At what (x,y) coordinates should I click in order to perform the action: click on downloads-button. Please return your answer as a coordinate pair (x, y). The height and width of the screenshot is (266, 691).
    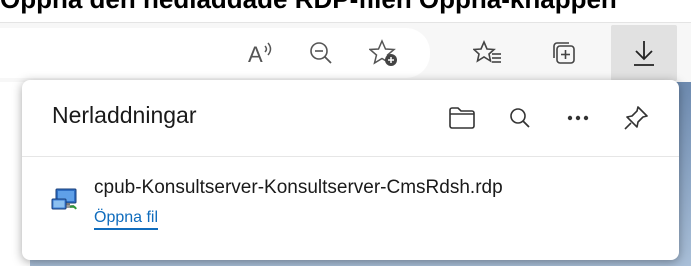
    Looking at the image, I should click on (644, 53).